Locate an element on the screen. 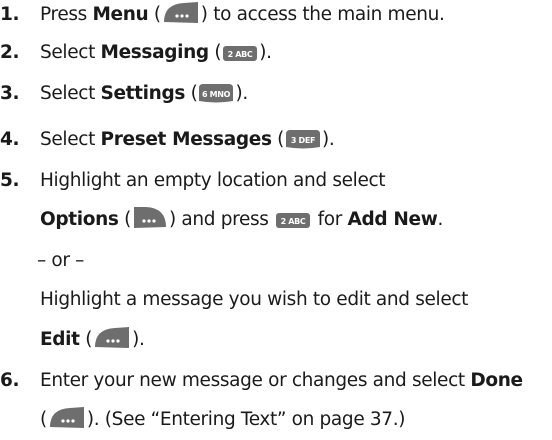  step-5-line-5: Edit (). is located at coordinates (276, 340).